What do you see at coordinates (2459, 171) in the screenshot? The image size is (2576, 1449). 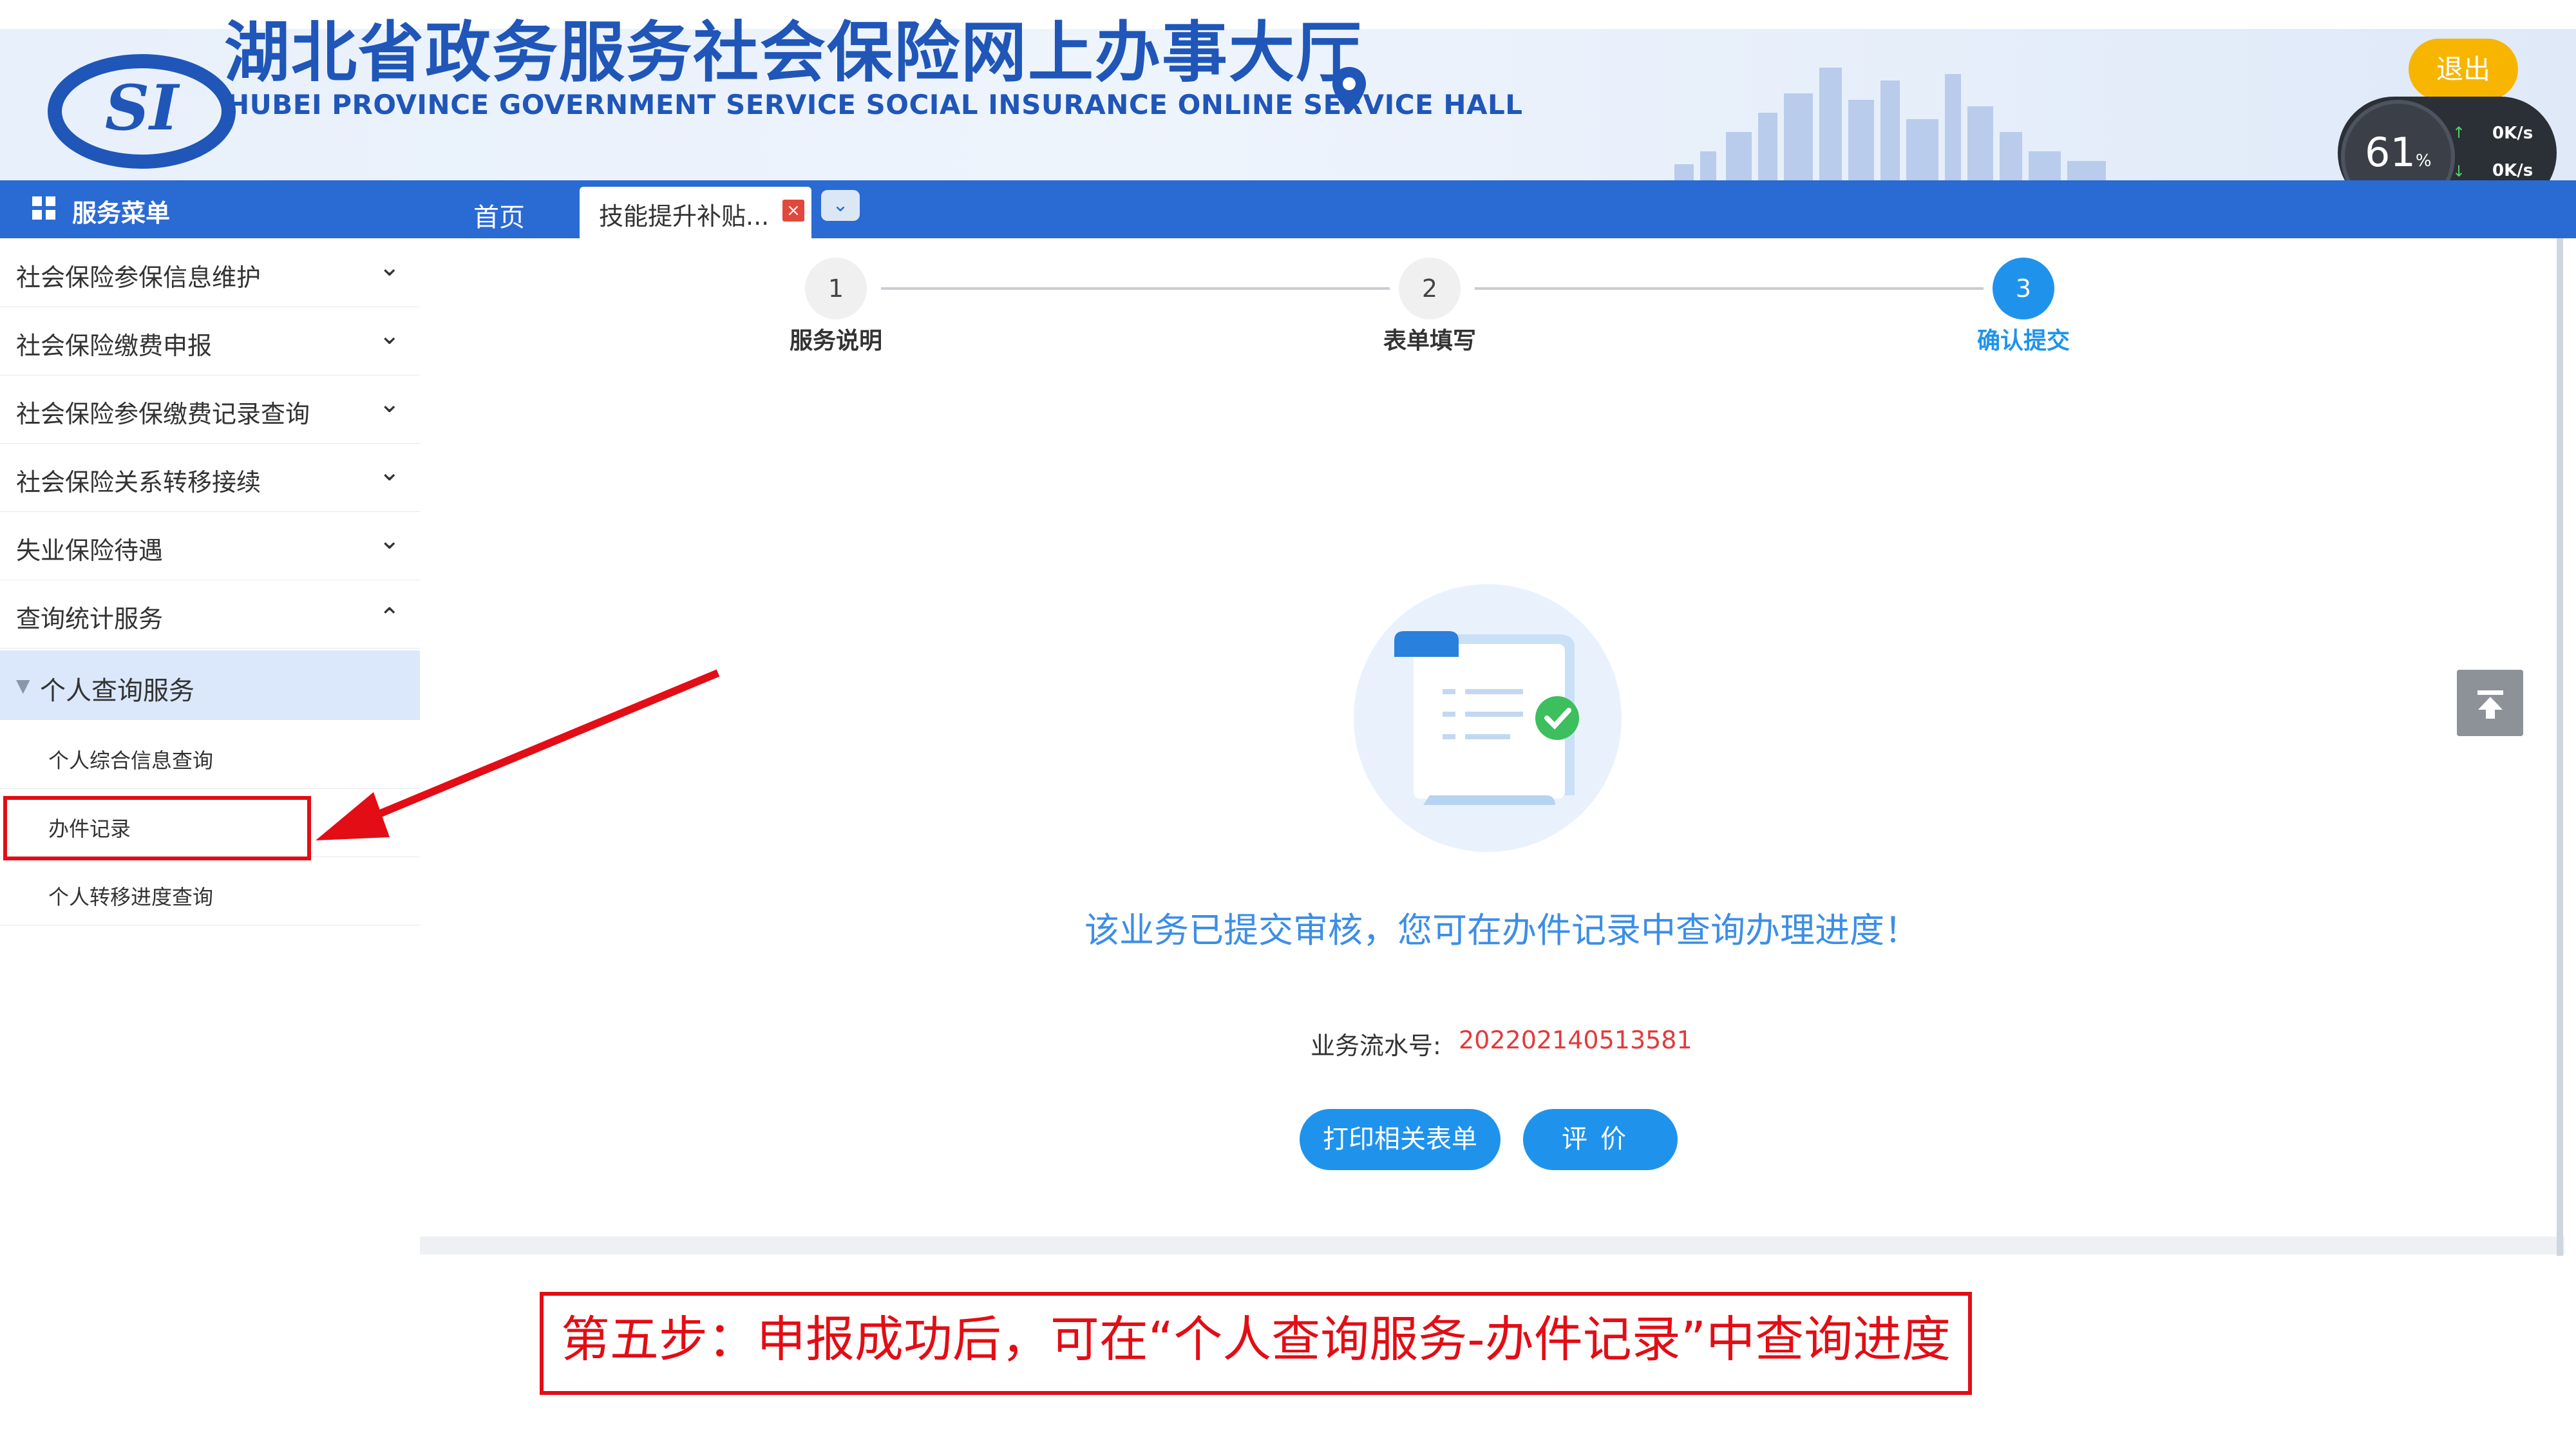 I see `download-arrow-icon: ↓` at bounding box center [2459, 171].